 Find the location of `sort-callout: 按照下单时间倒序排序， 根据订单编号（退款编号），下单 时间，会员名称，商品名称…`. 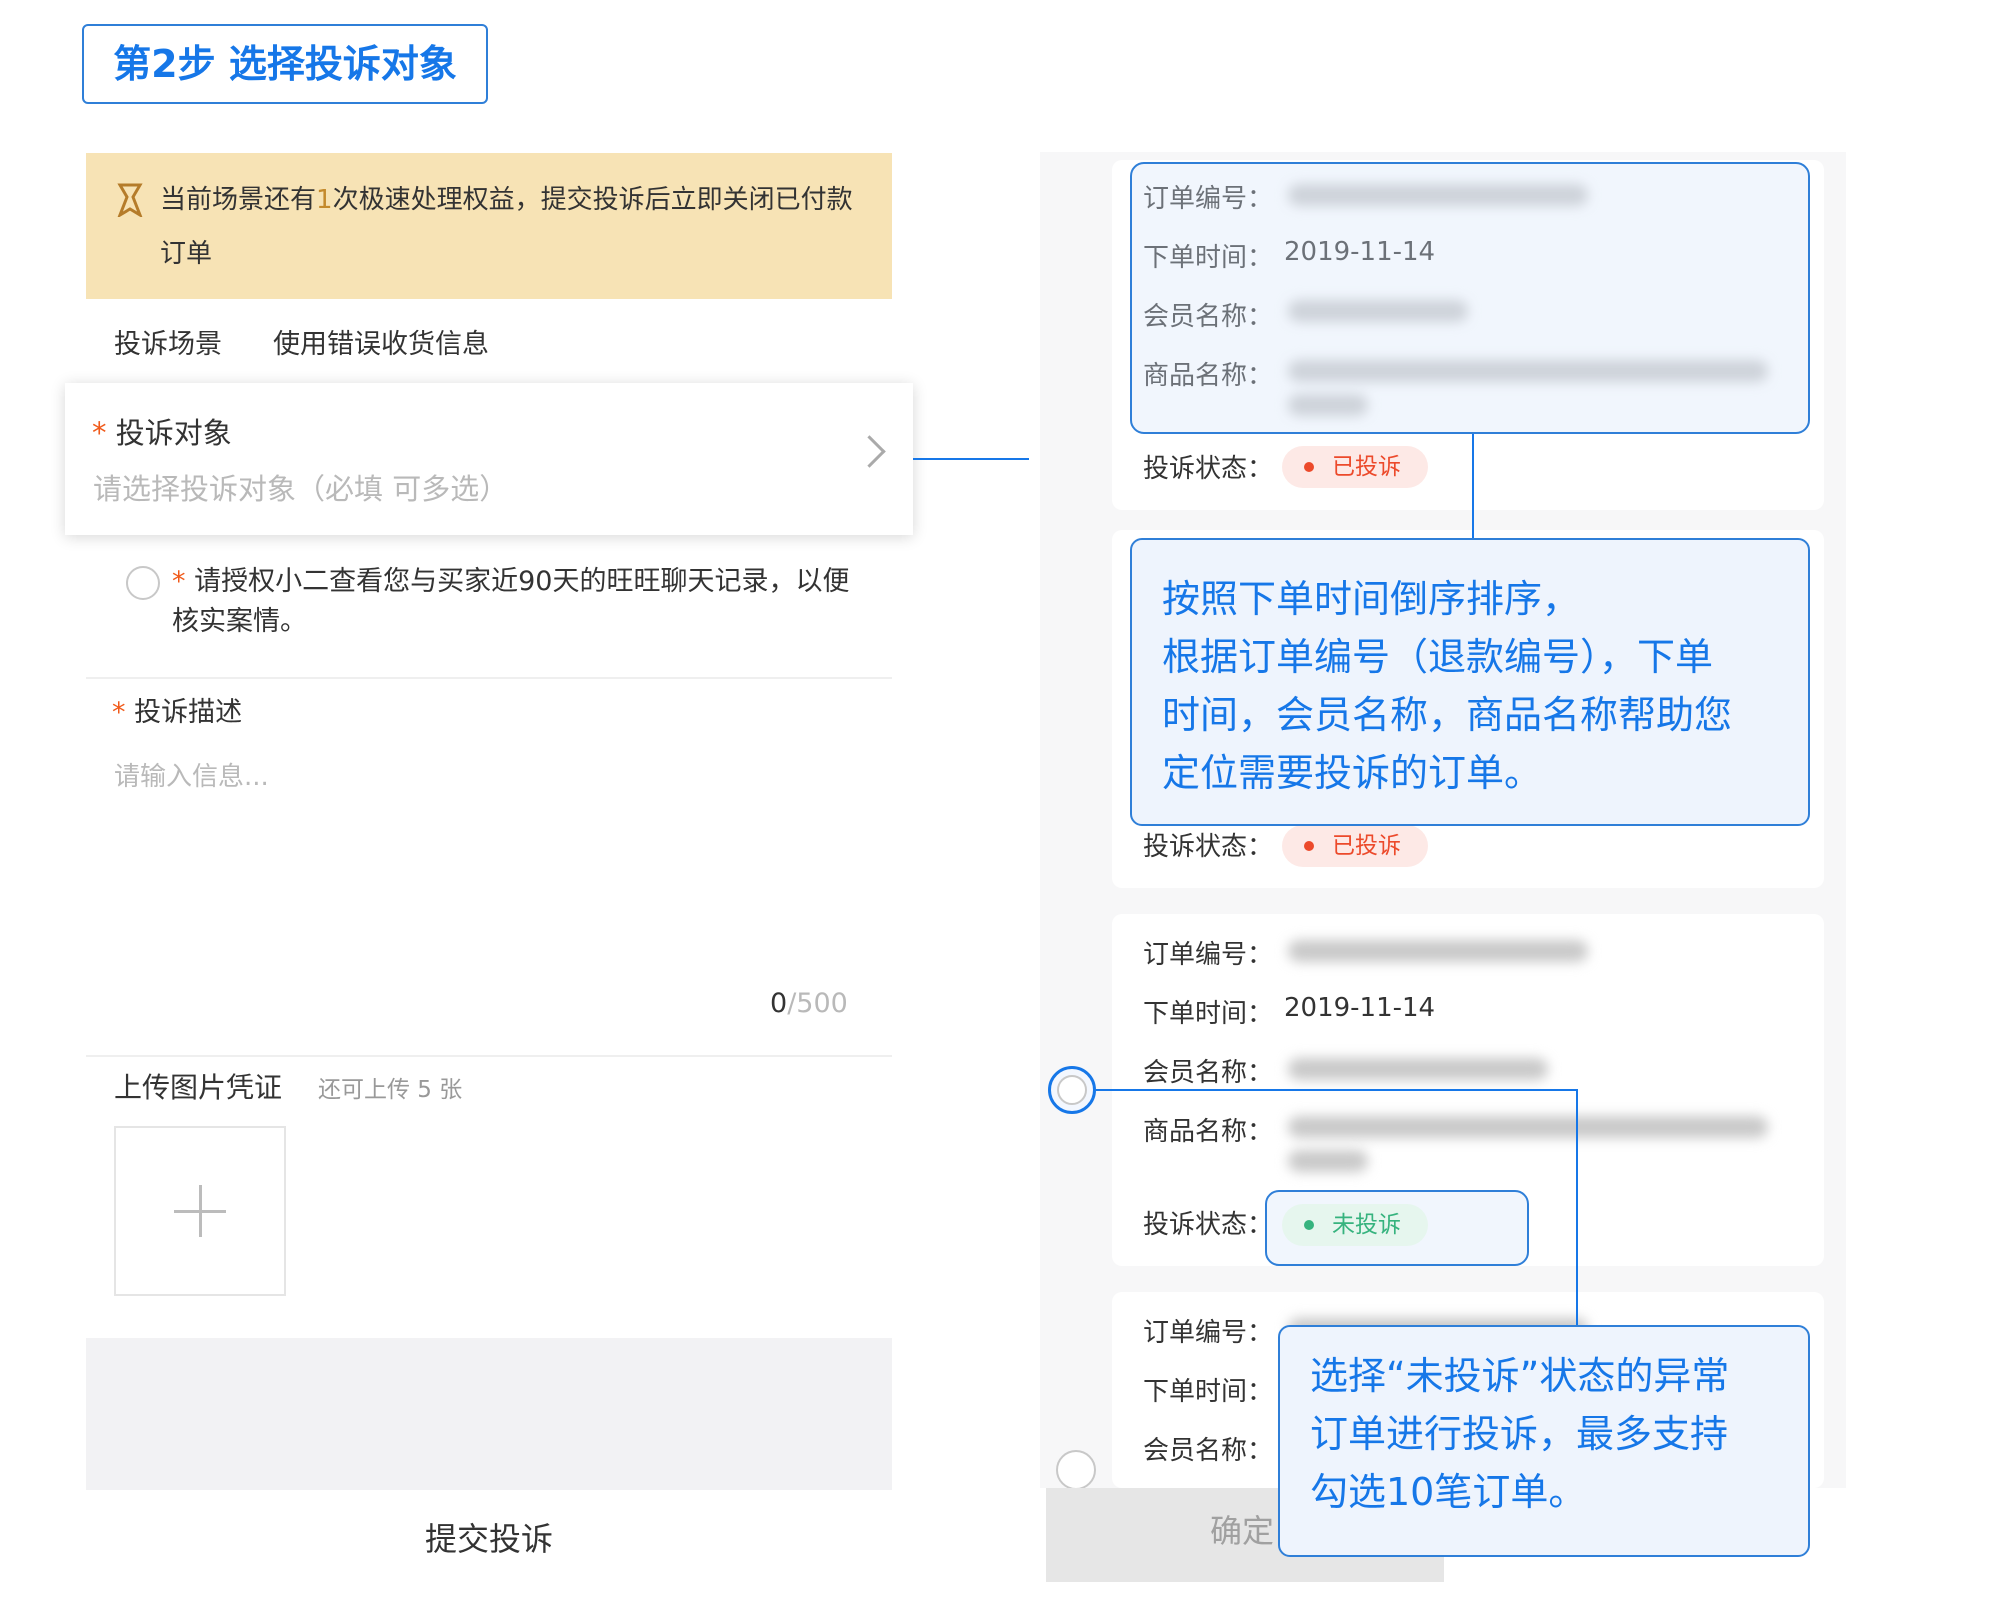

sort-callout: 按照下单时间倒序排序， 根据订单编号（退款编号），下单 时间，会员名称，商品名称… is located at coordinates (1470, 682).